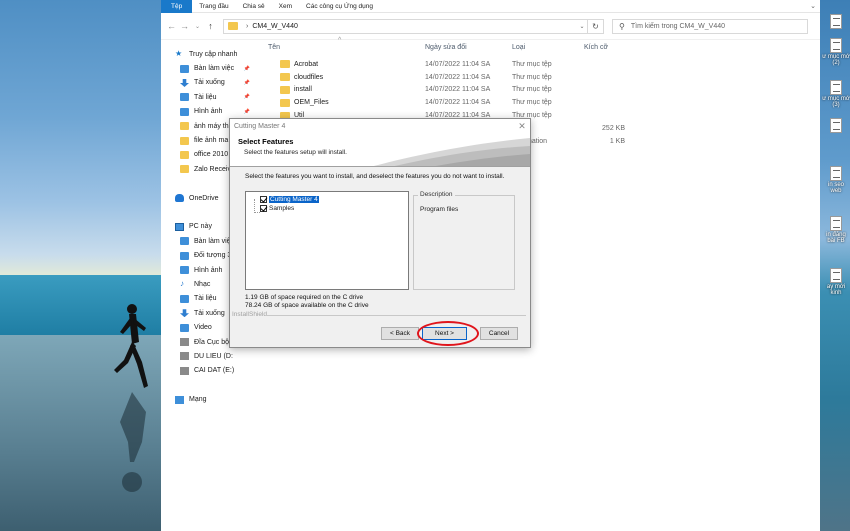 Image resolution: width=850 pixels, height=531 pixels. What do you see at coordinates (596, 47) in the screenshot?
I see `column-size: Kích cỡ` at bounding box center [596, 47].